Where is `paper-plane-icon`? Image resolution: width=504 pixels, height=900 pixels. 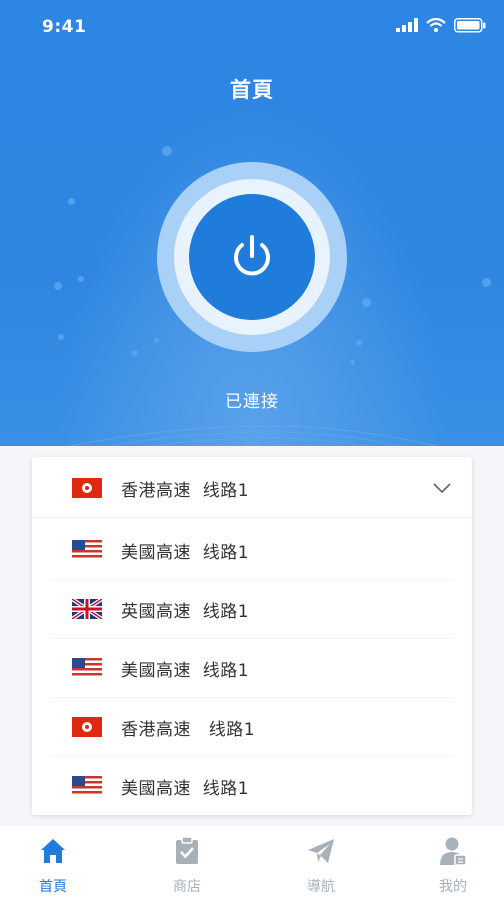
paper-plane-icon is located at coordinates (321, 851).